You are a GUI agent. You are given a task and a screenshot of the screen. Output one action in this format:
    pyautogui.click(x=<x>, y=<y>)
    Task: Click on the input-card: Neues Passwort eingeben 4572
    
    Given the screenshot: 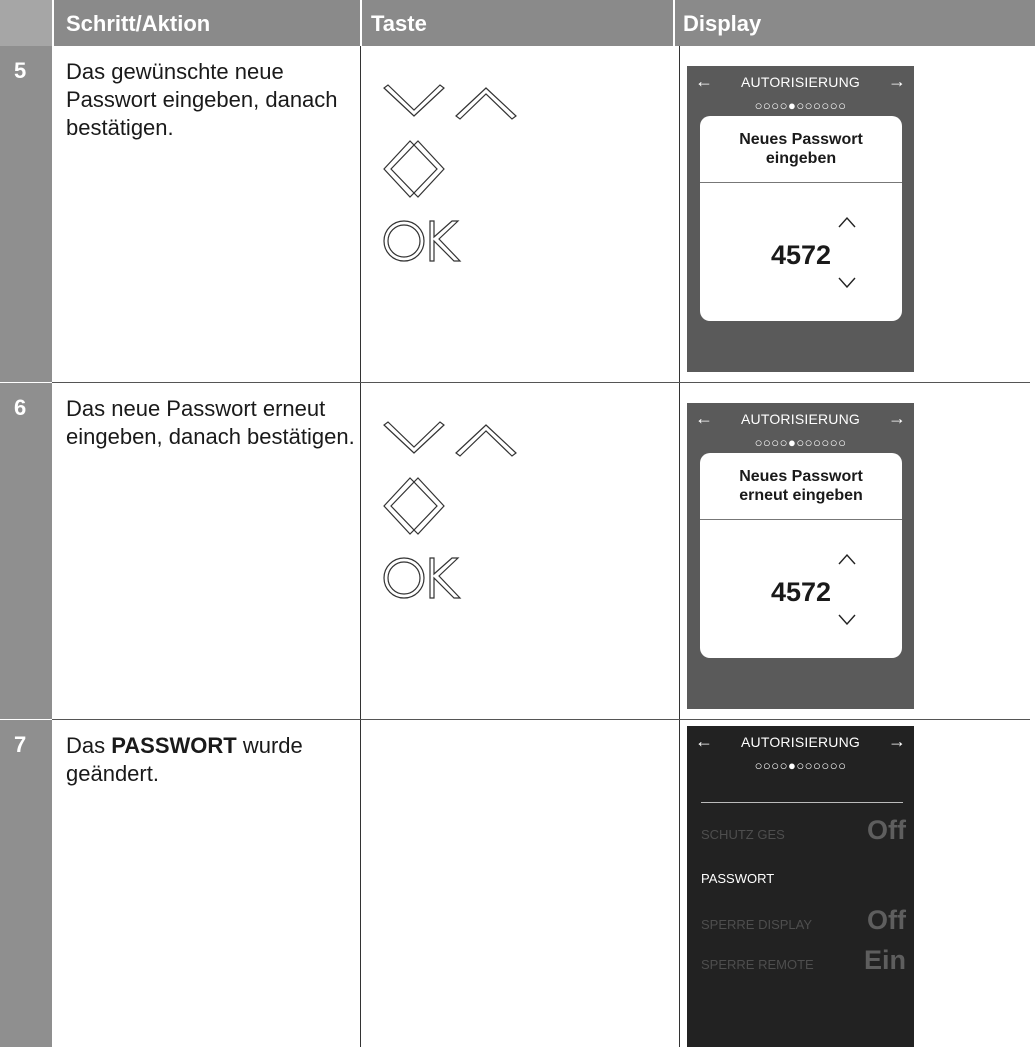 What is the action you would take?
    pyautogui.click(x=801, y=218)
    